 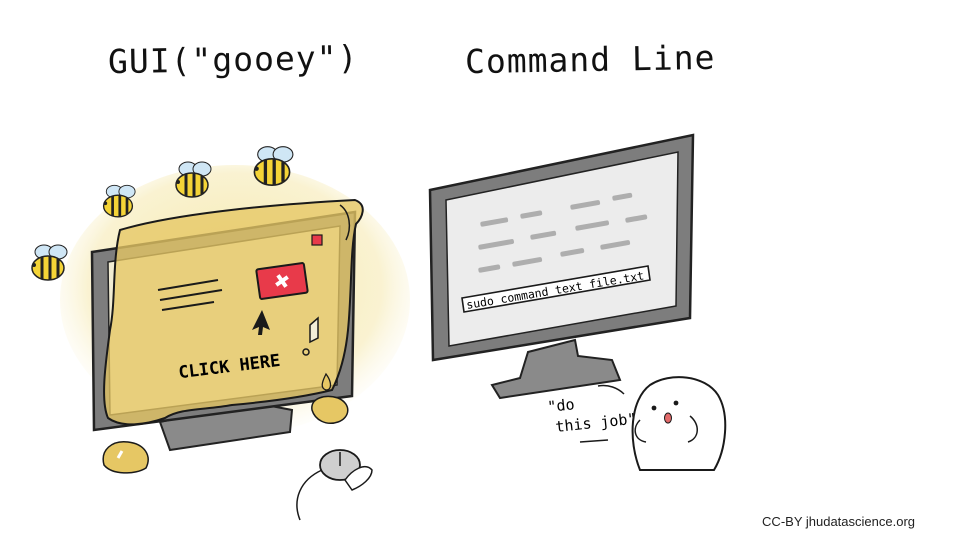 What do you see at coordinates (838, 521) in the screenshot?
I see `credit-text: CC-BY jhudatascience.org` at bounding box center [838, 521].